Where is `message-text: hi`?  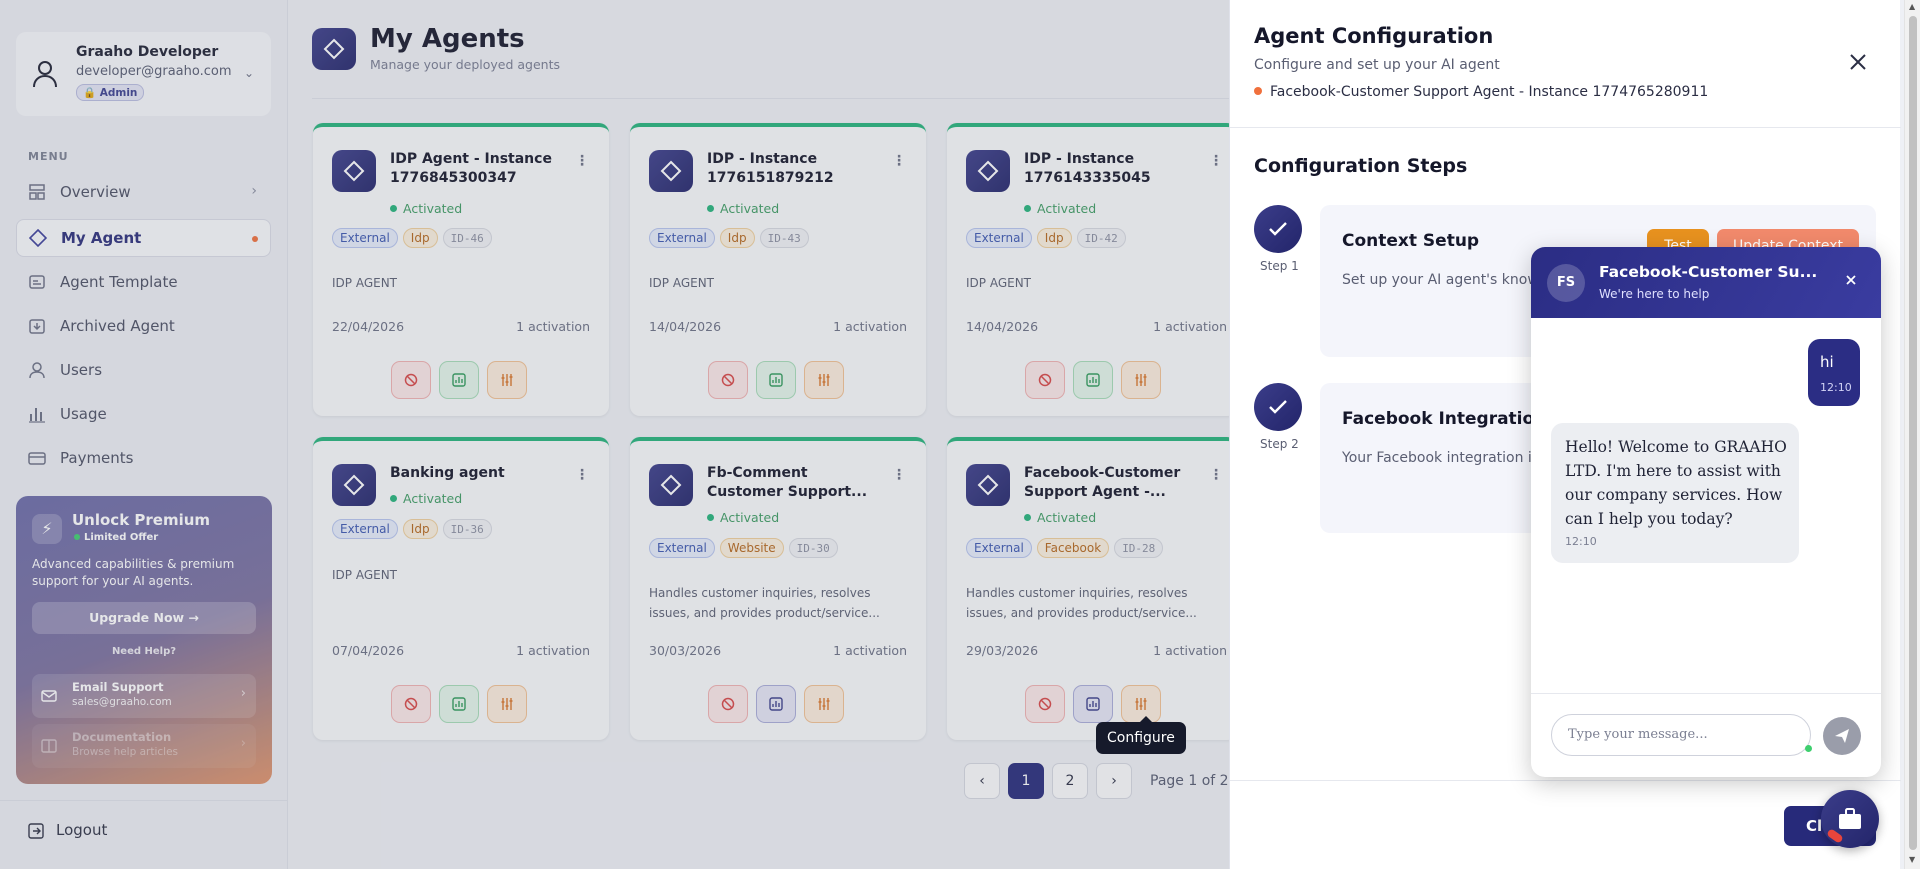
message-text: hi is located at coordinates (1827, 362).